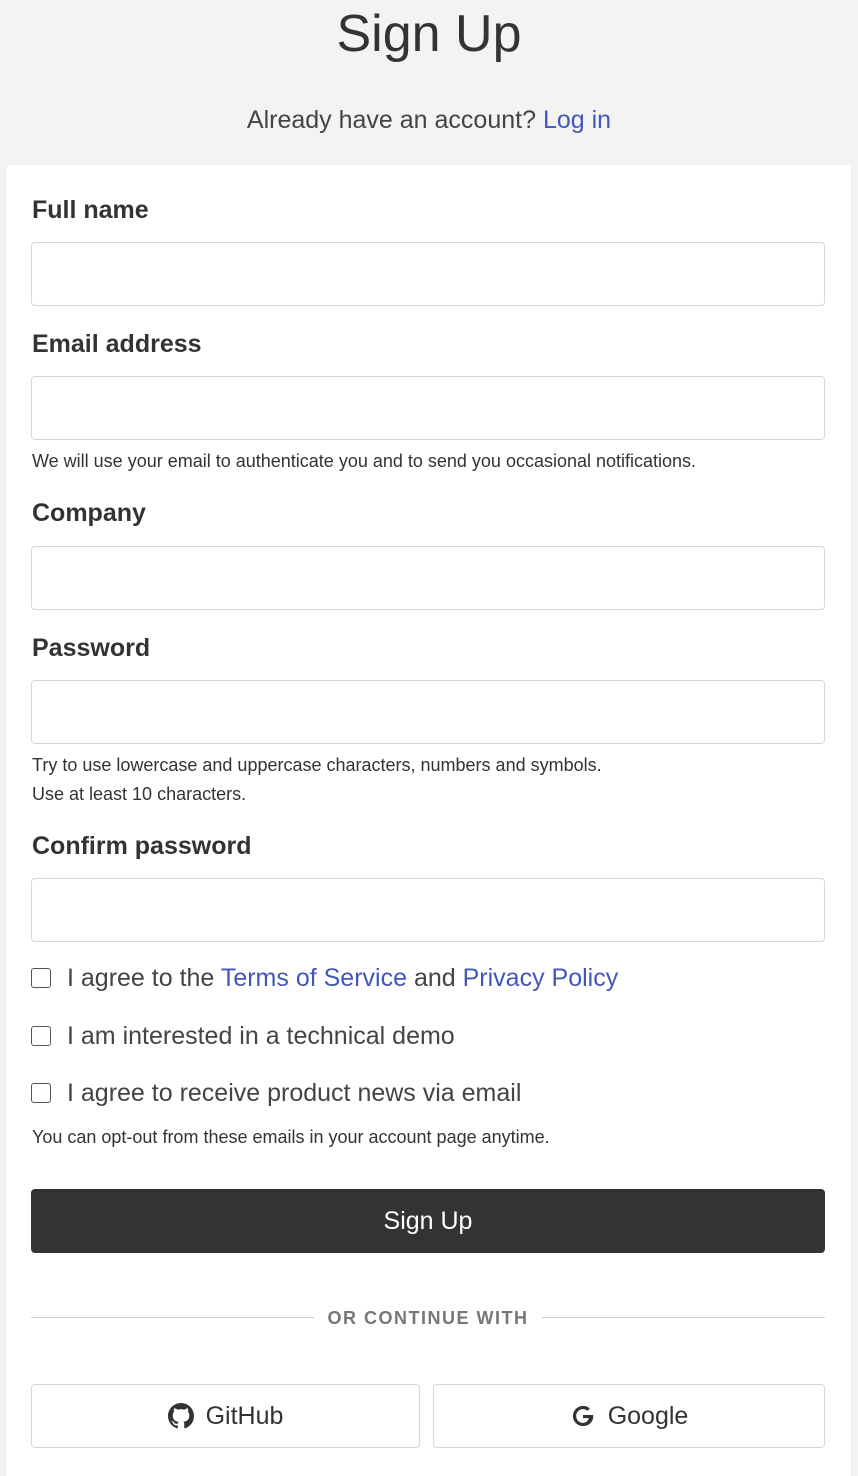  I want to click on company-label: Company, so click(89, 513).